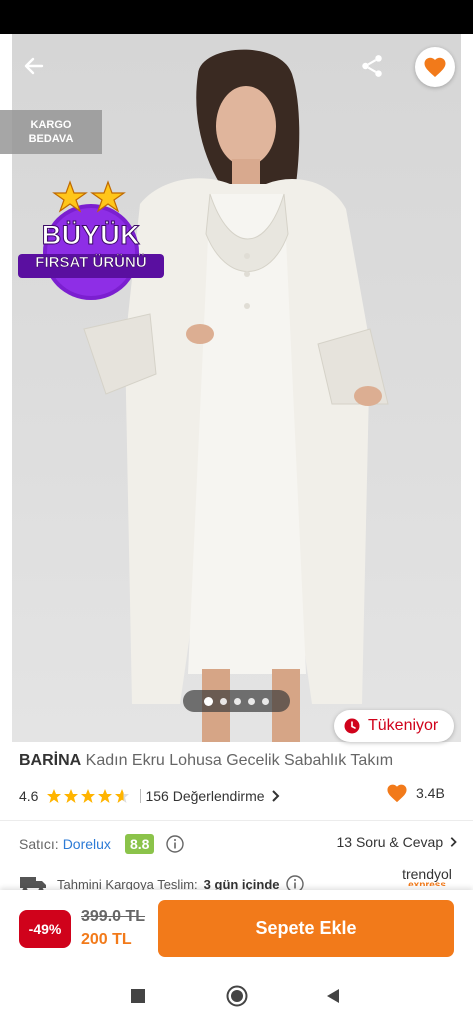 Image resolution: width=473 pixels, height=1024 pixels. What do you see at coordinates (390, 842) in the screenshot?
I see `qa-link-text: 13 Soru & Cevap` at bounding box center [390, 842].